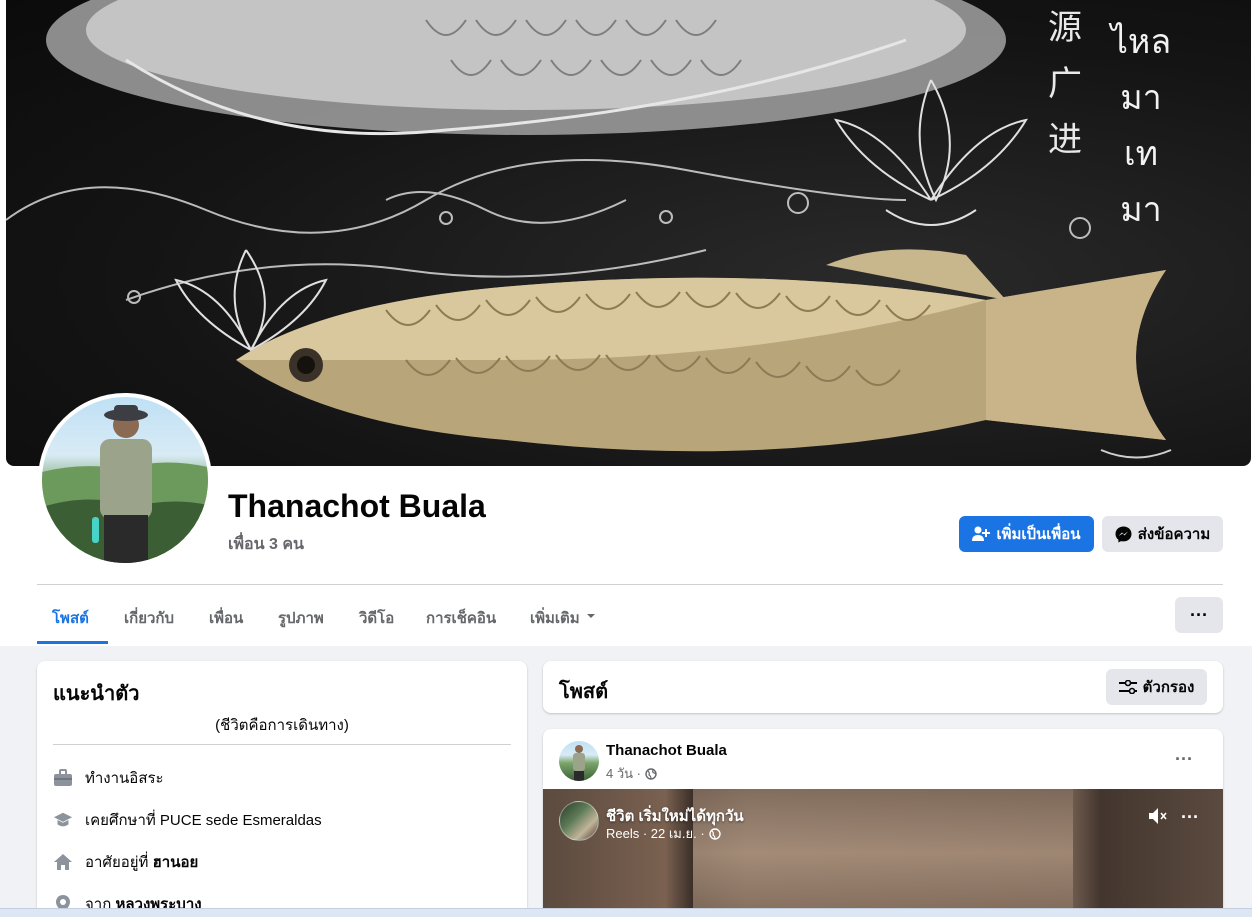 The width and height of the screenshot is (1252, 917). I want to click on intro-work-text: ทำงานอิสระ, so click(124, 778).